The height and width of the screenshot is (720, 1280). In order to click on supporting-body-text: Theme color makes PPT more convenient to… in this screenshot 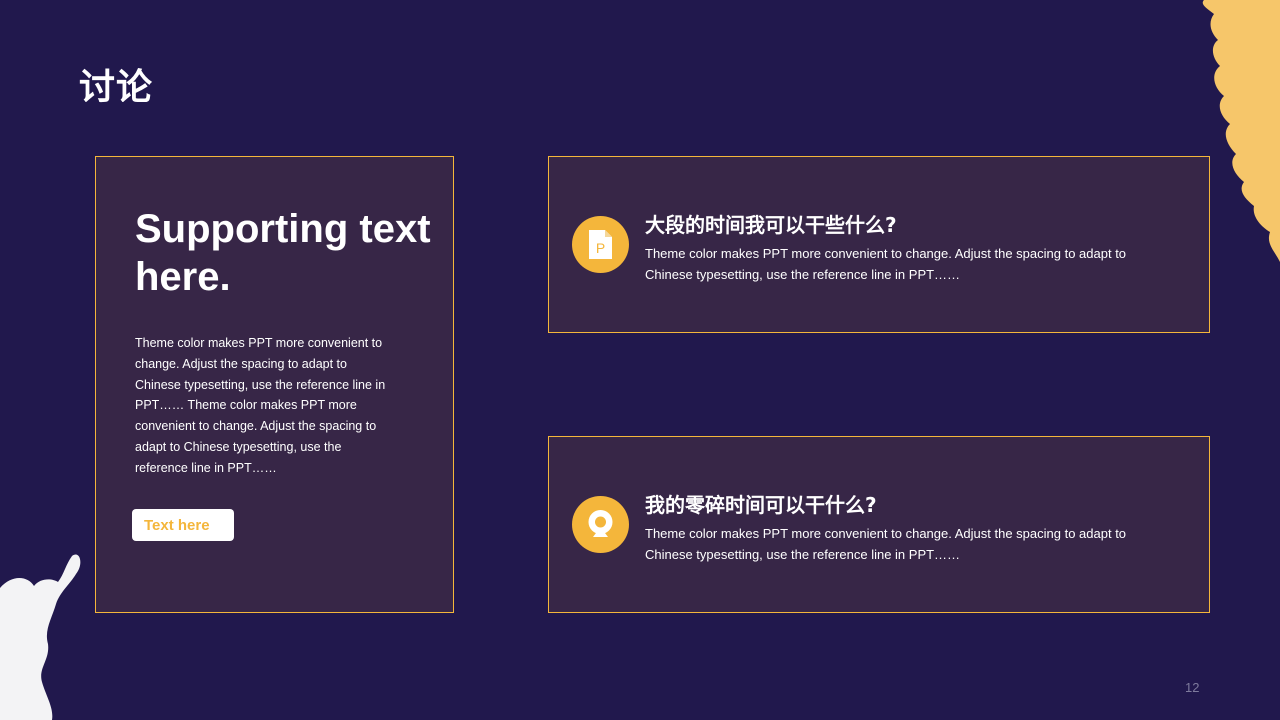, I will do `click(260, 405)`.